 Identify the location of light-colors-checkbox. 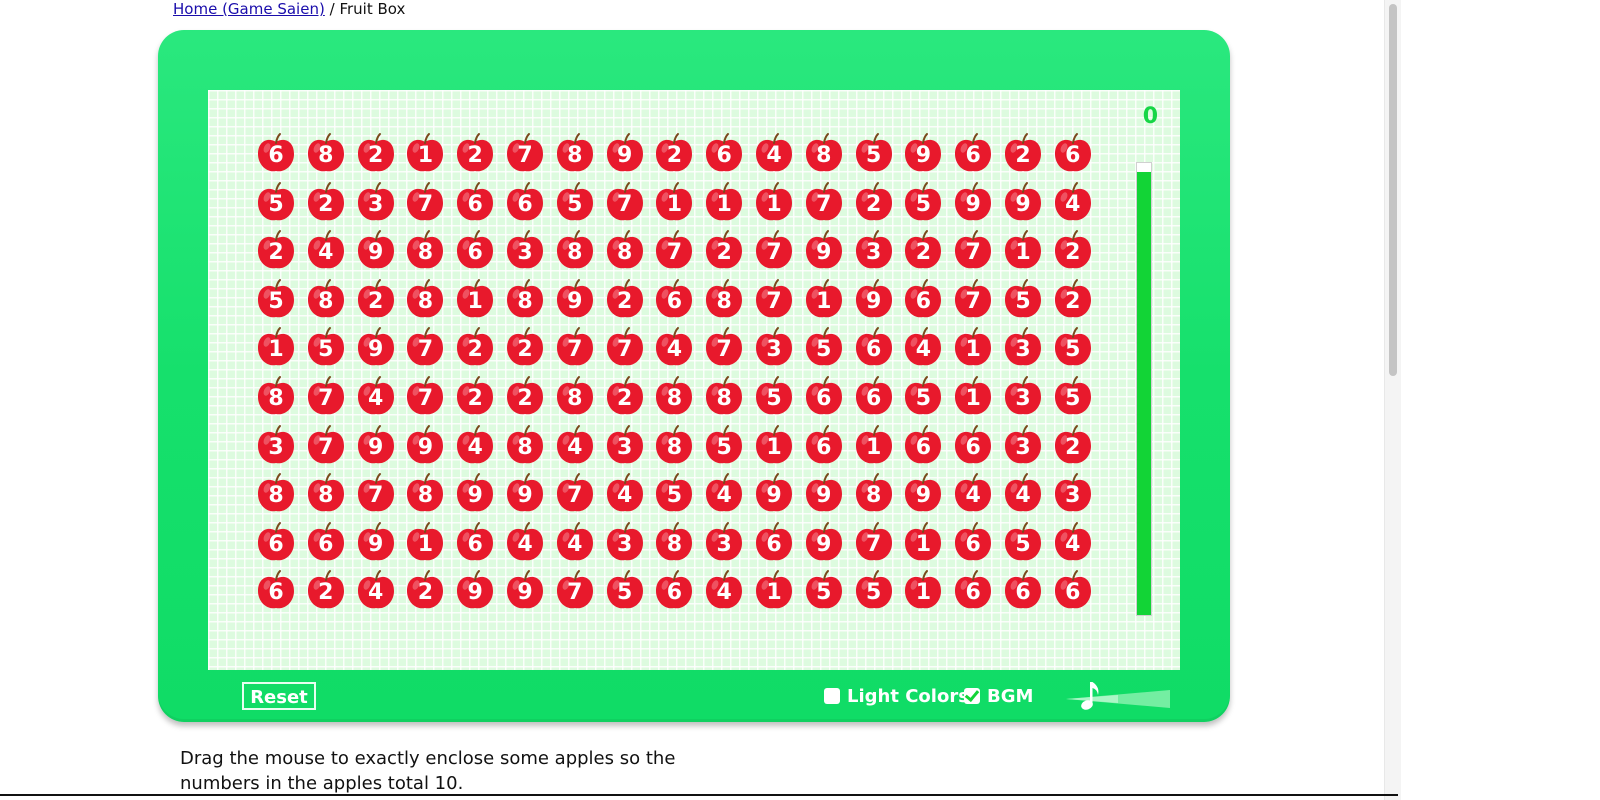
(832, 696).